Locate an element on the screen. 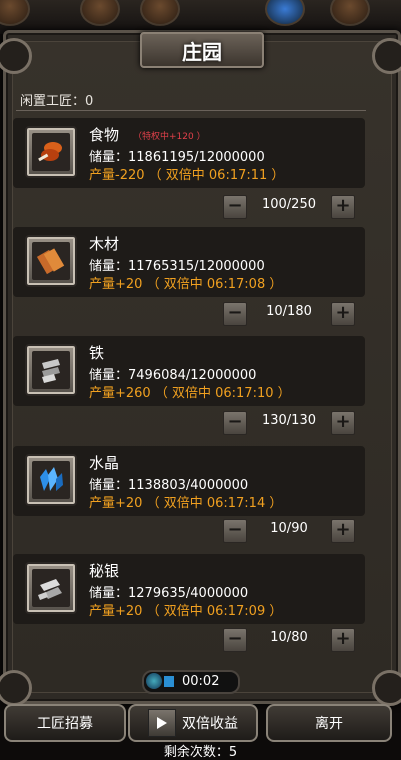  craftsman-stepper-iron: − 130/130 + is located at coordinates (289, 423).